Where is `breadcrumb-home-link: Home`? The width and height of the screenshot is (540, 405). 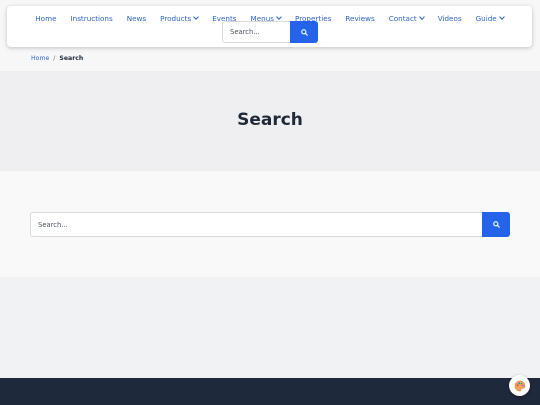 breadcrumb-home-link: Home is located at coordinates (40, 58).